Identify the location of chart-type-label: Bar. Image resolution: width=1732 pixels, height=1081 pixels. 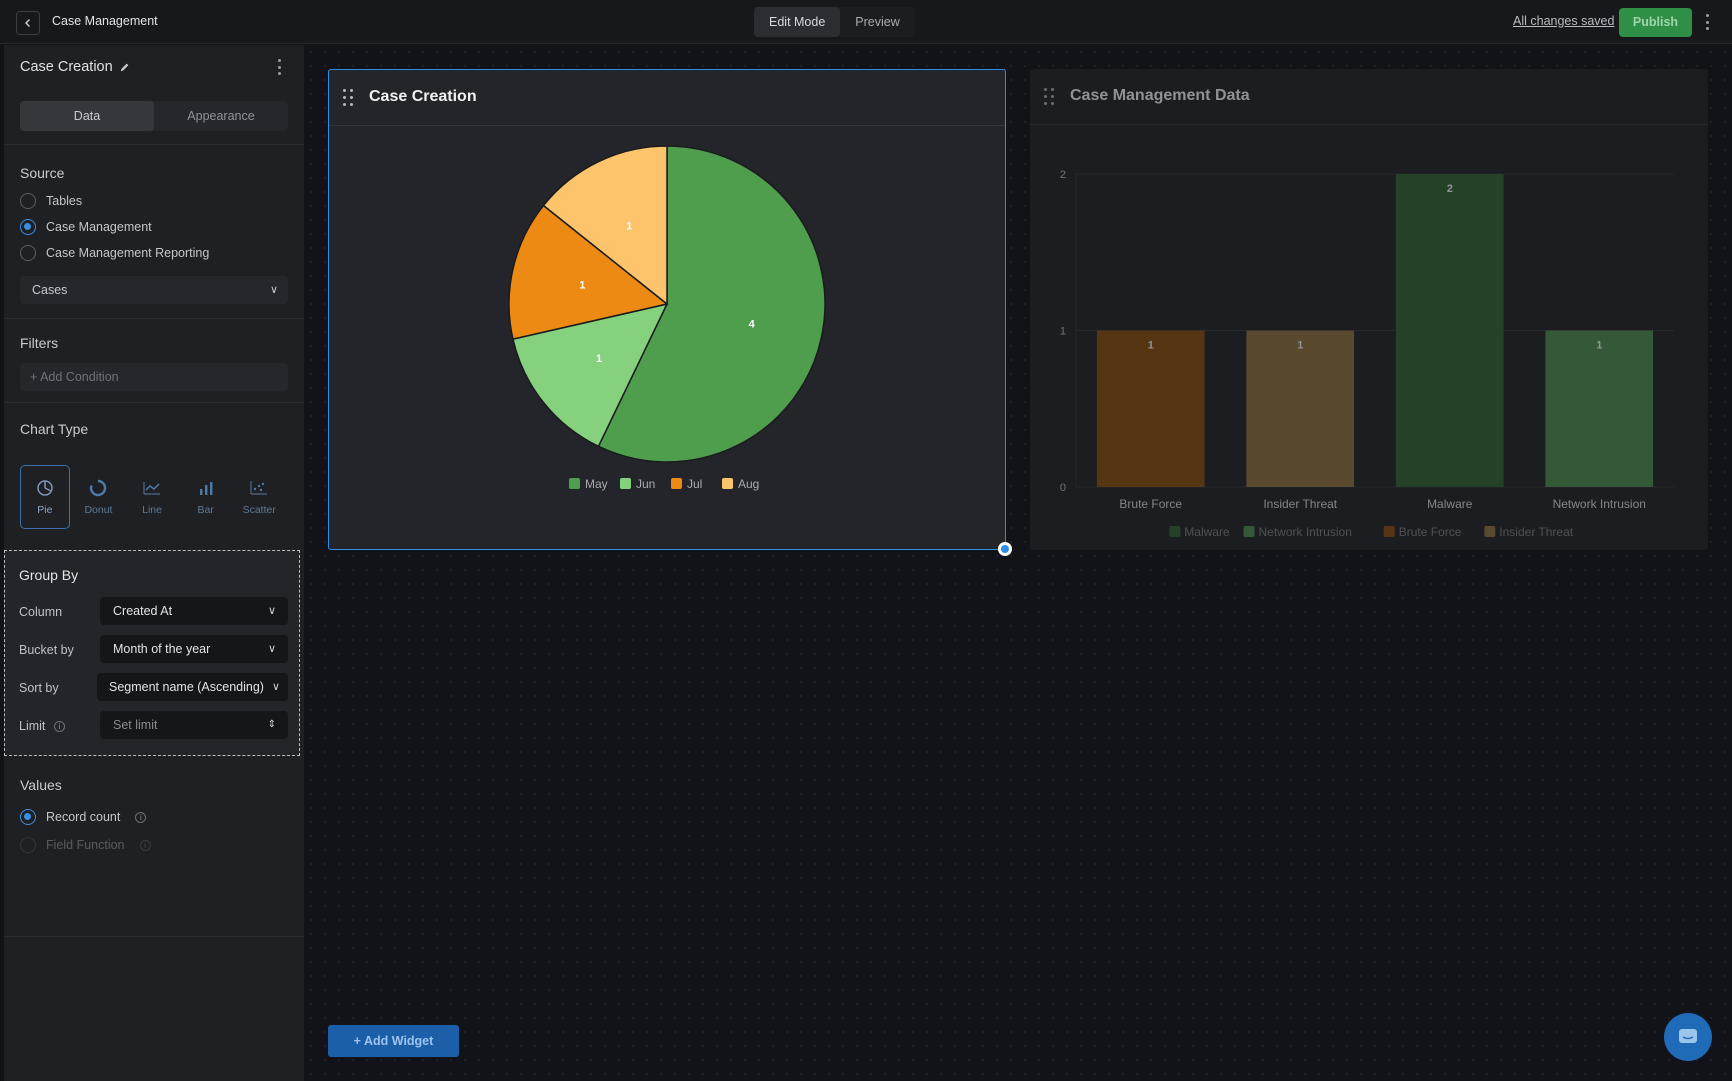
(205, 510).